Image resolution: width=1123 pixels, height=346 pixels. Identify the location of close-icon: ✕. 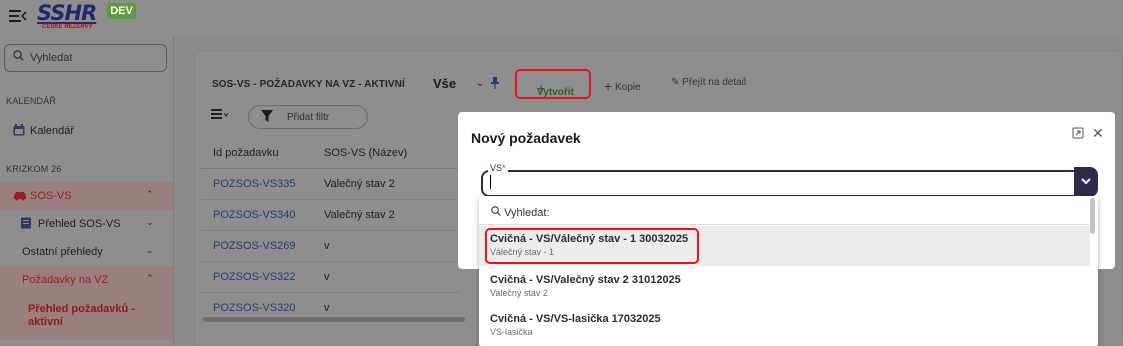
(1098, 133).